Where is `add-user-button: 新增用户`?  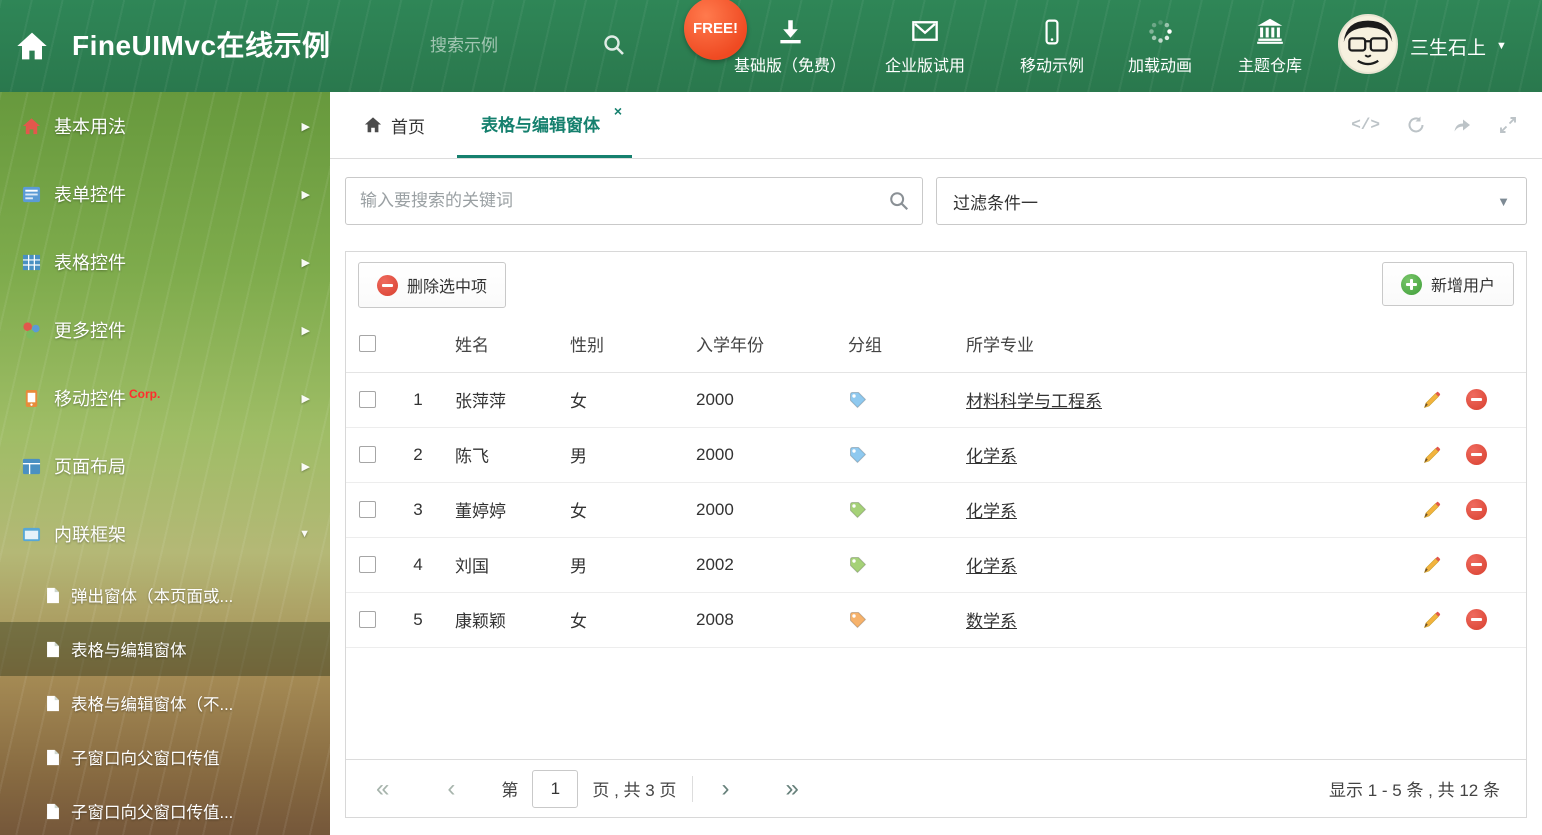
add-user-button: 新增用户 is located at coordinates (1447, 284).